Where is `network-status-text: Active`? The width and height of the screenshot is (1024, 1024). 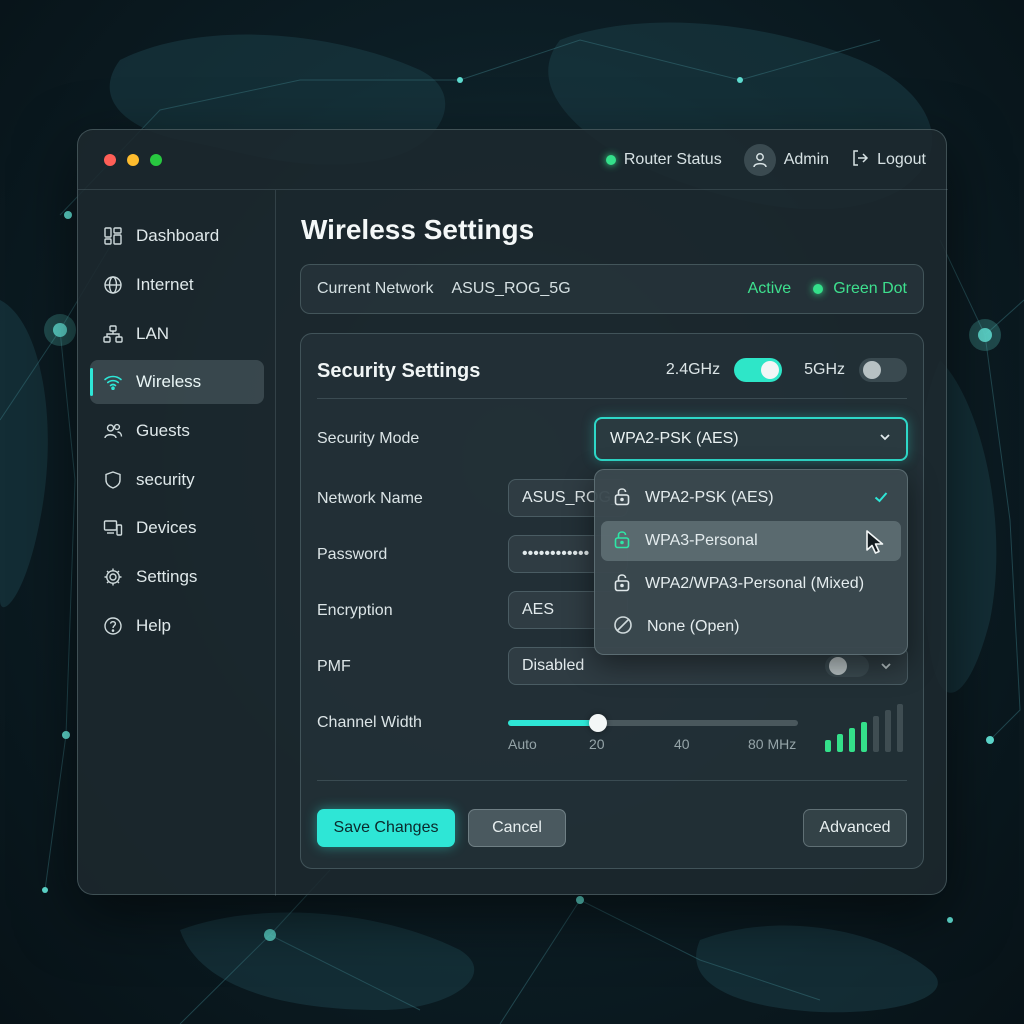 network-status-text: Active is located at coordinates (769, 288).